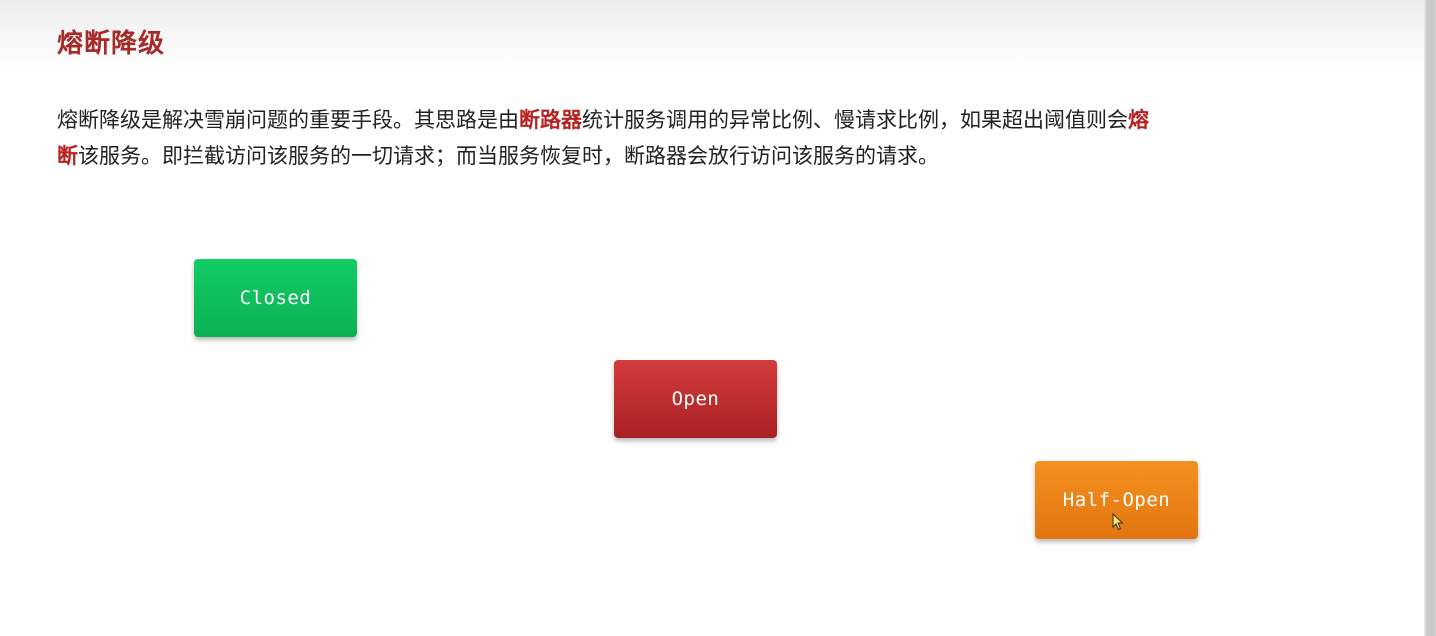  What do you see at coordinates (1138, 120) in the screenshot?
I see `highlight-fuse-part1: 熔` at bounding box center [1138, 120].